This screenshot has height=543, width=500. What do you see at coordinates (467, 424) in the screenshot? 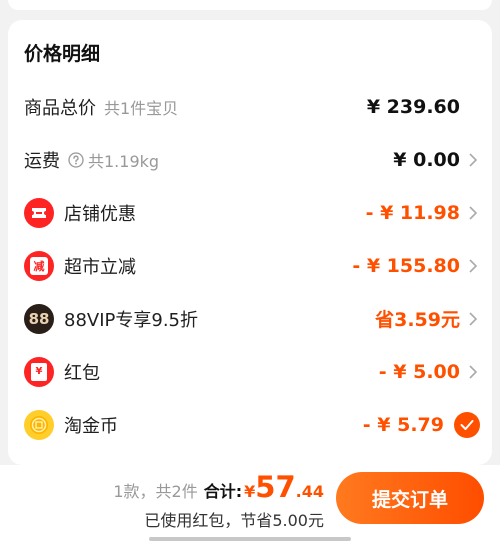
I see `checkmark-icon` at bounding box center [467, 424].